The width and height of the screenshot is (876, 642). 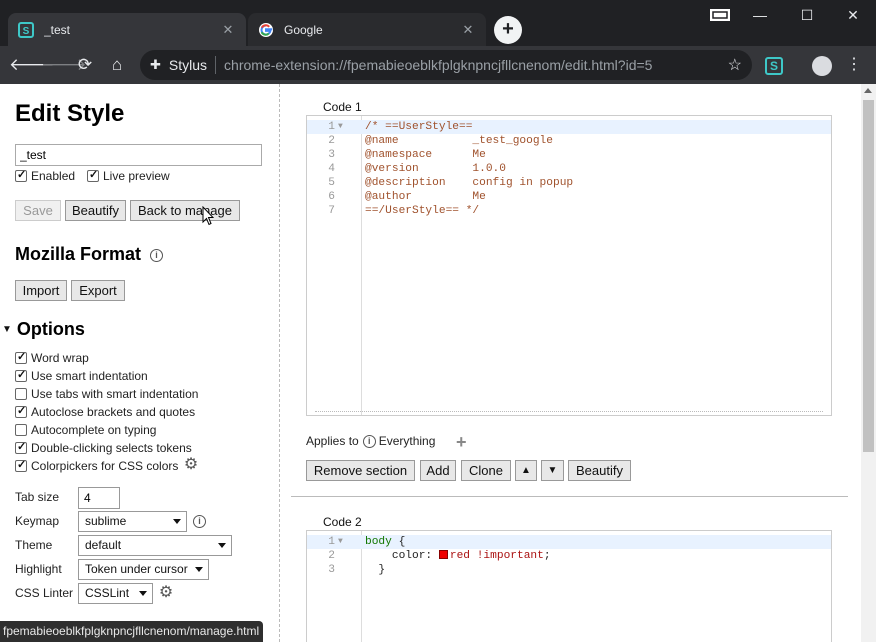 I want to click on highlight-value: Token under cursor, so click(x=136, y=569).